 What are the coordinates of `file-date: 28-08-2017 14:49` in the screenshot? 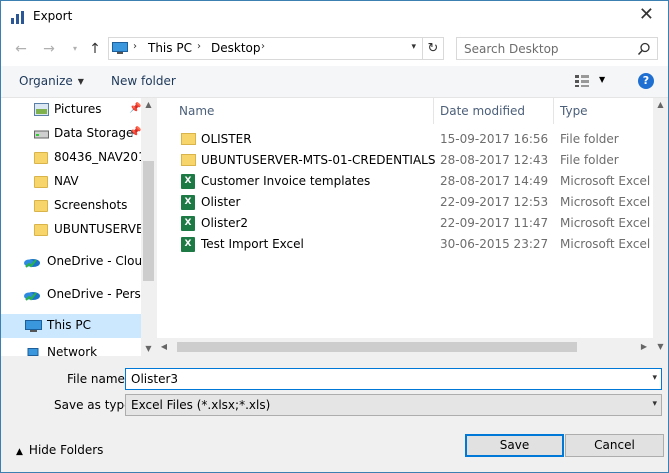 It's located at (494, 181).